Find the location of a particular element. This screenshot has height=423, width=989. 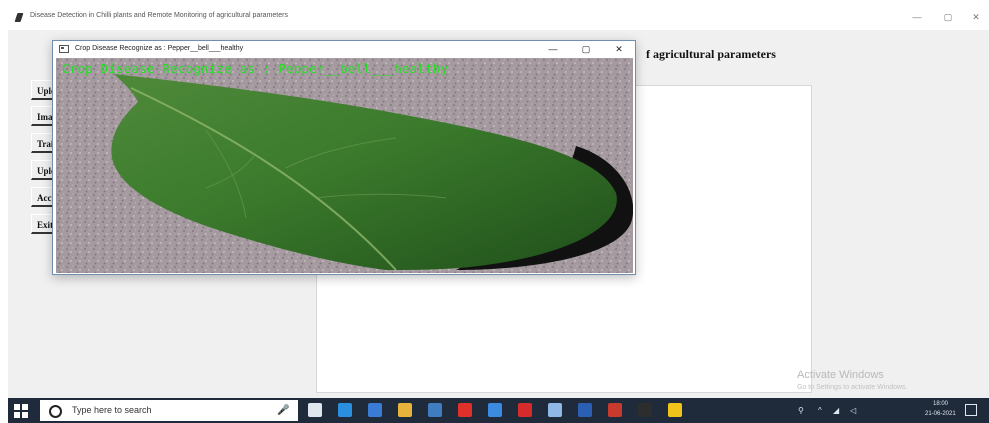

start-windows-icon is located at coordinates (21, 411).